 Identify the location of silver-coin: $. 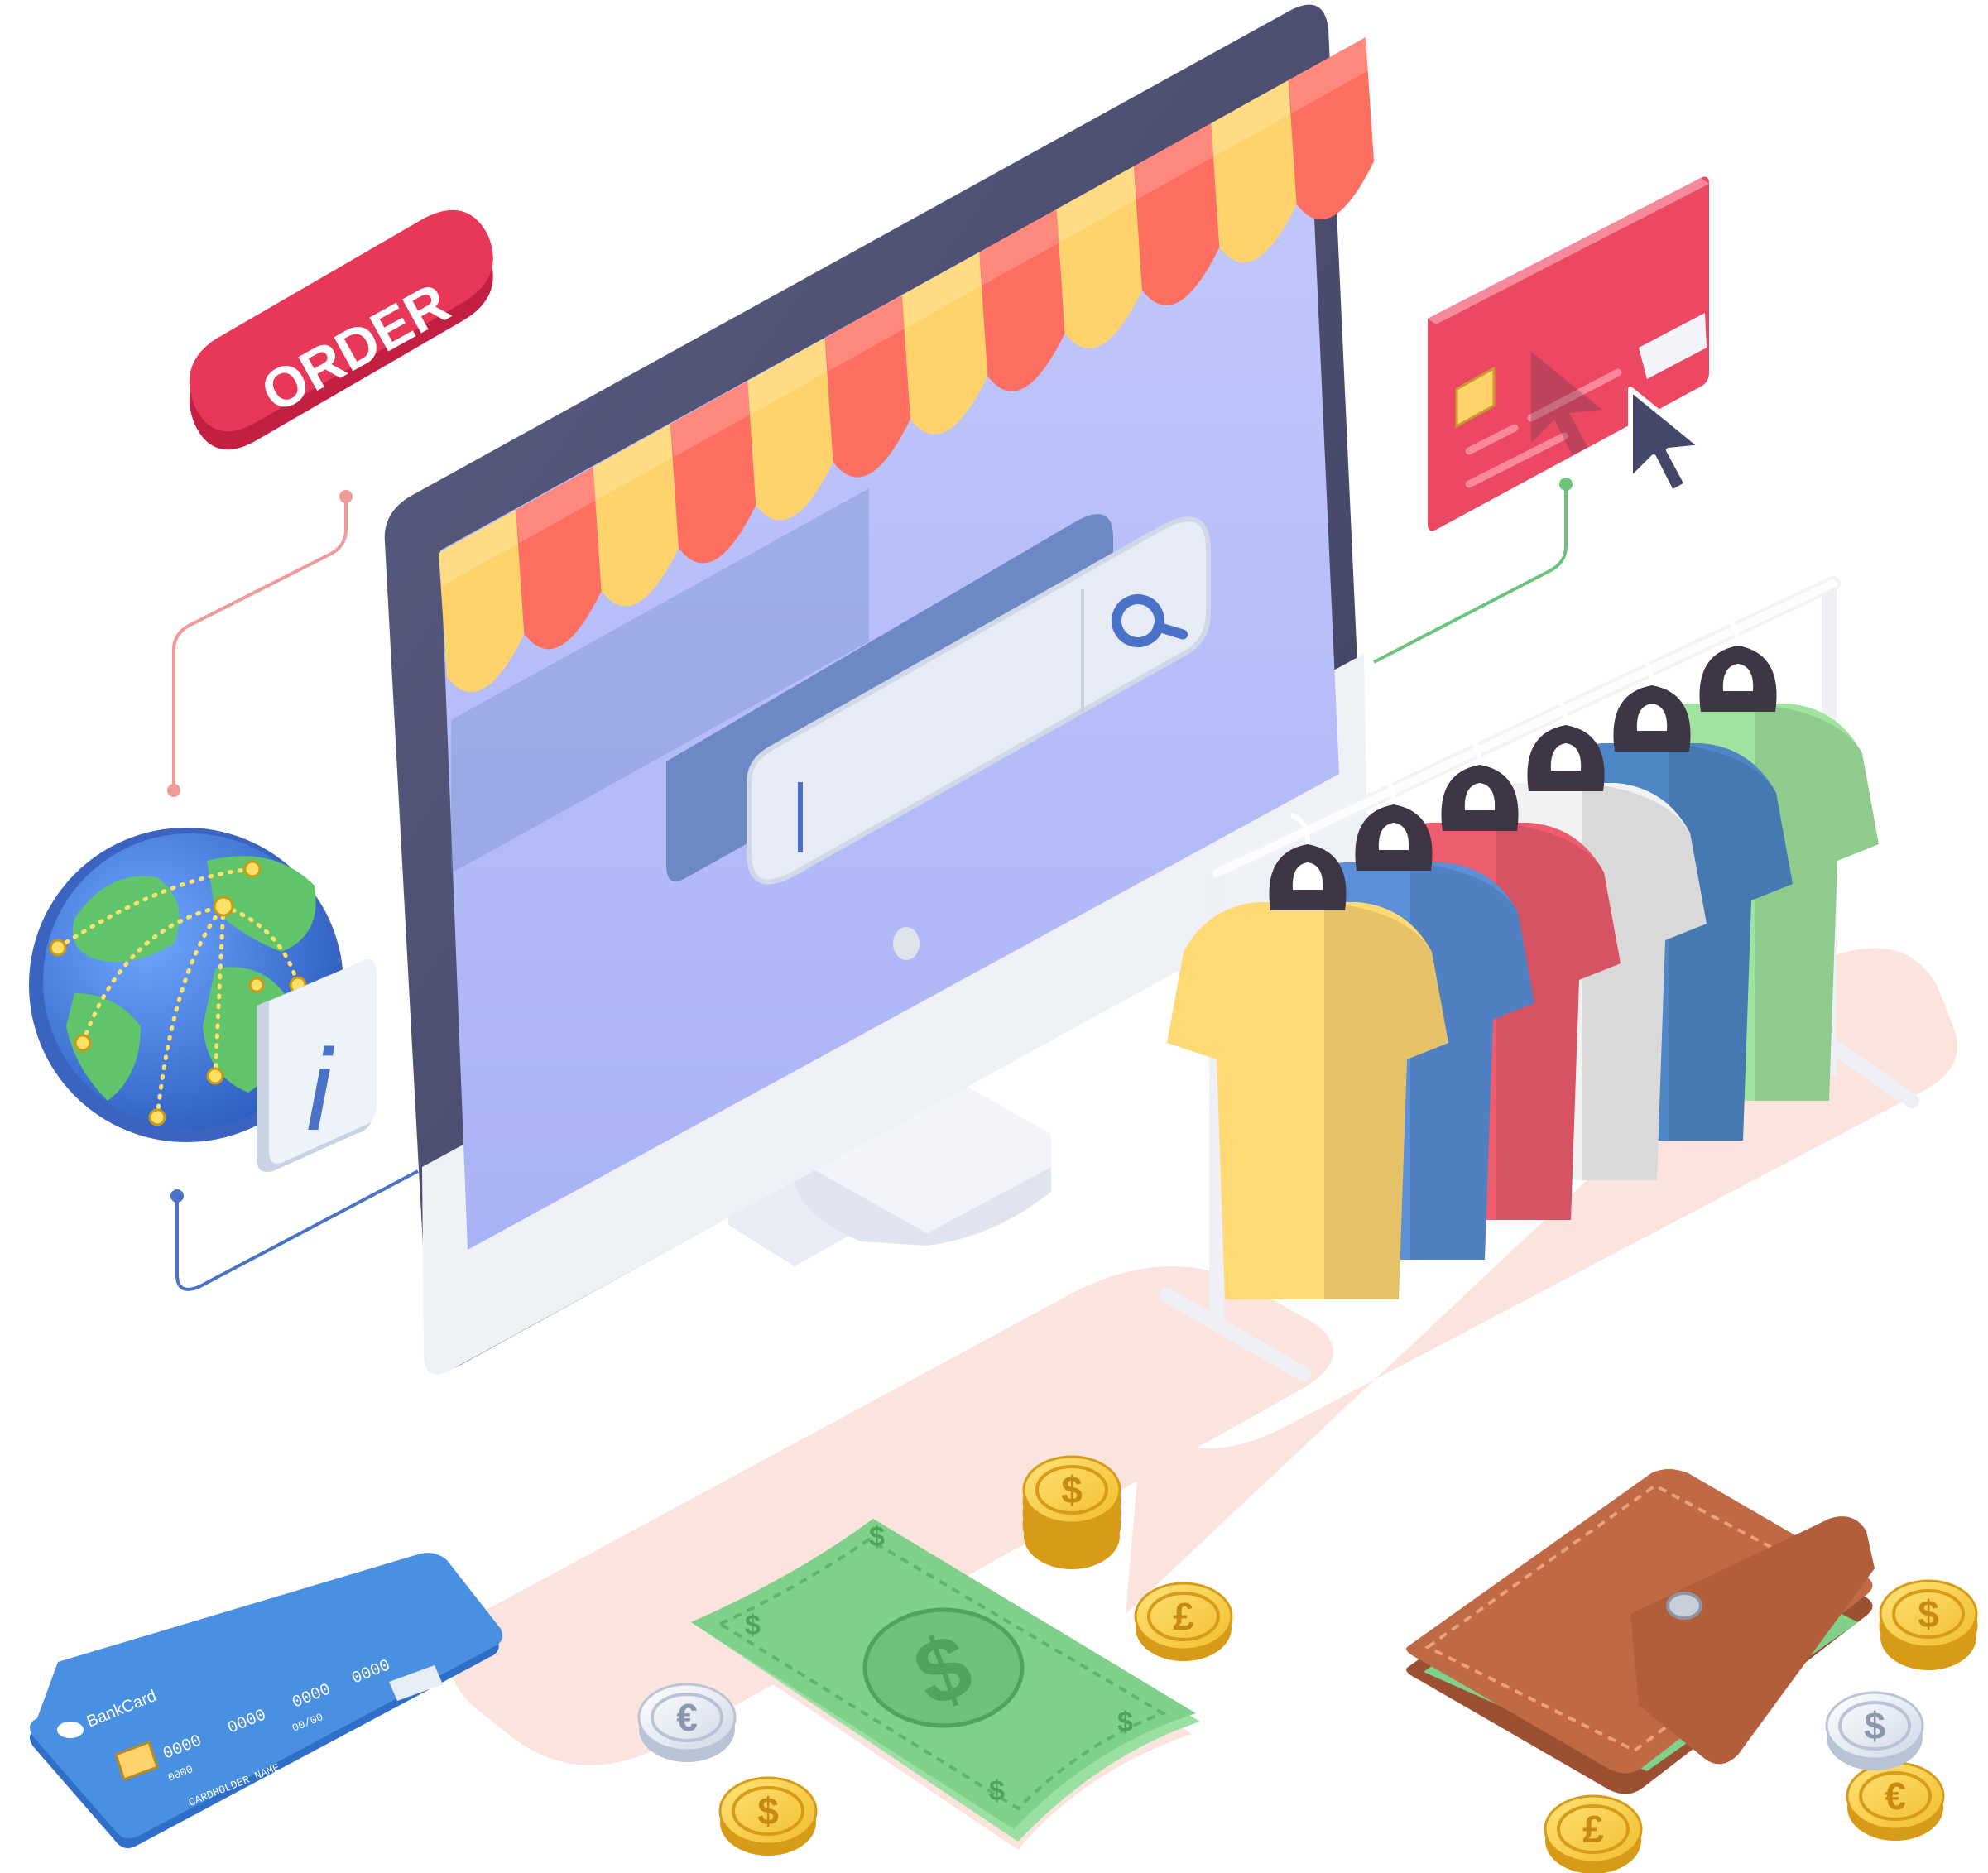
(1874, 1731).